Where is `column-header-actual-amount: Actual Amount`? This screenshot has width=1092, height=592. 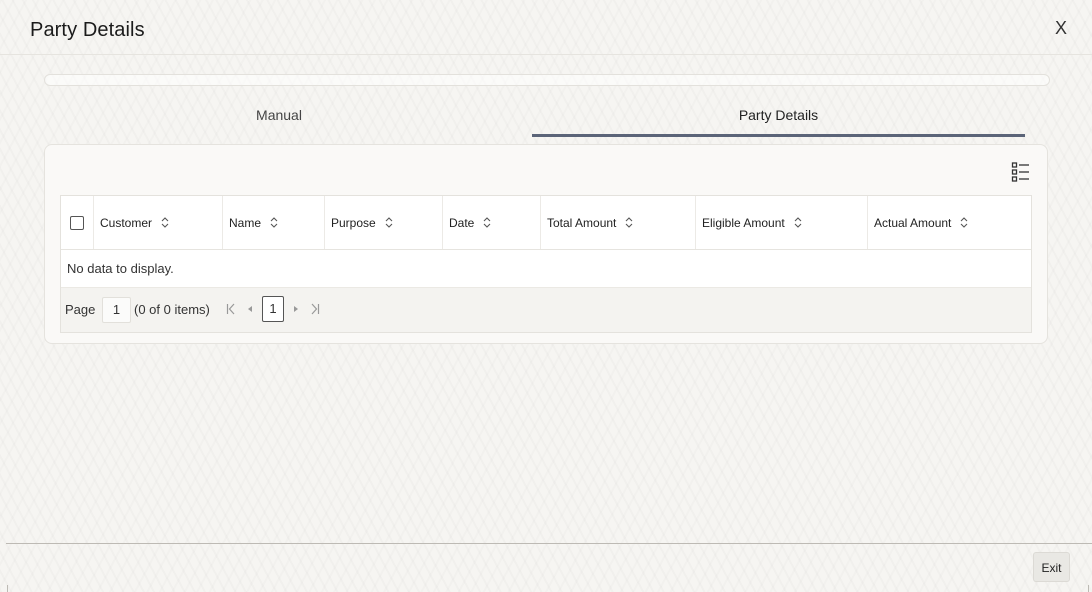
column-header-actual-amount: Actual Amount is located at coordinates (949, 222).